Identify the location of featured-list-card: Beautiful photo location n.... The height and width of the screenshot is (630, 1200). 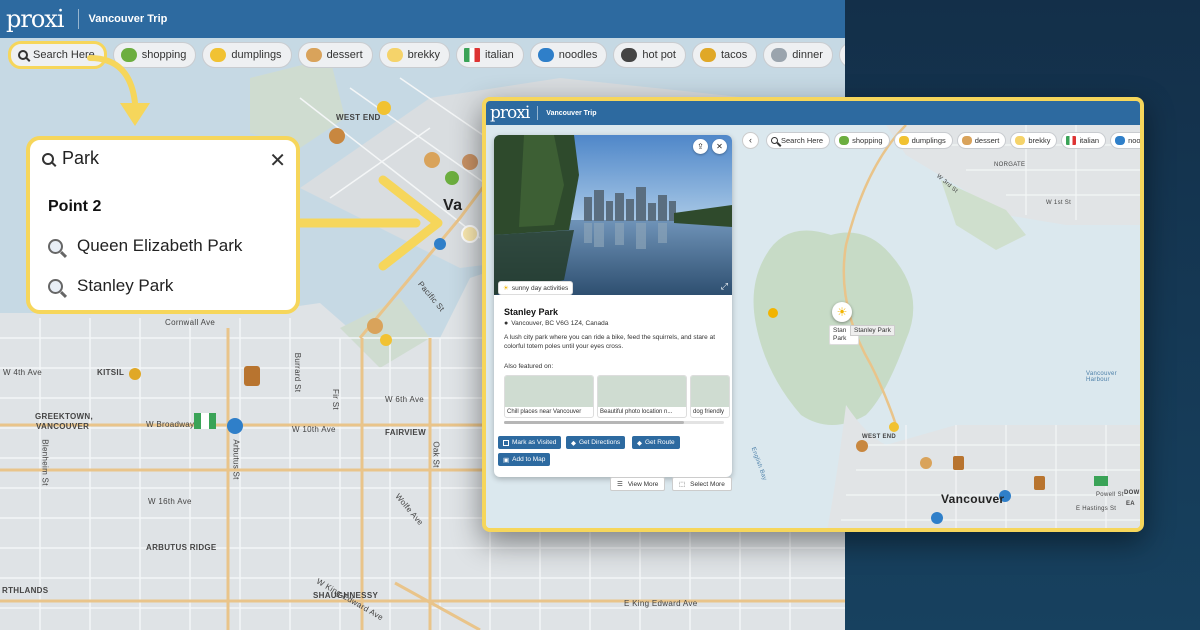
(642, 396).